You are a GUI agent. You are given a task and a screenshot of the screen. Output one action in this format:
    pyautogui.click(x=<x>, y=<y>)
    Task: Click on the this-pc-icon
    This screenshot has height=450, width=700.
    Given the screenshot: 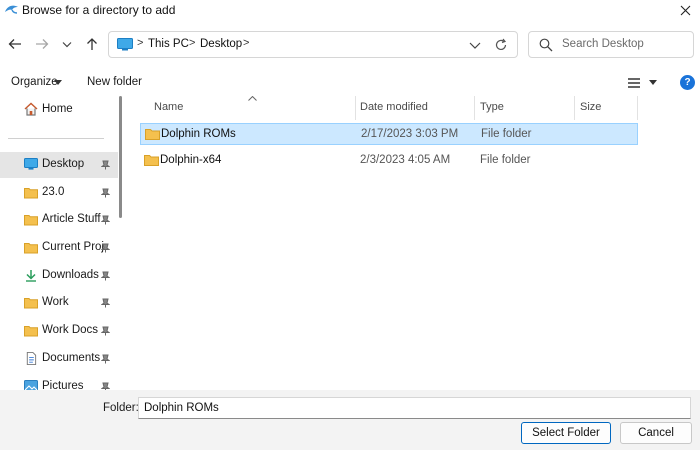 What is the action you would take?
    pyautogui.click(x=125, y=44)
    